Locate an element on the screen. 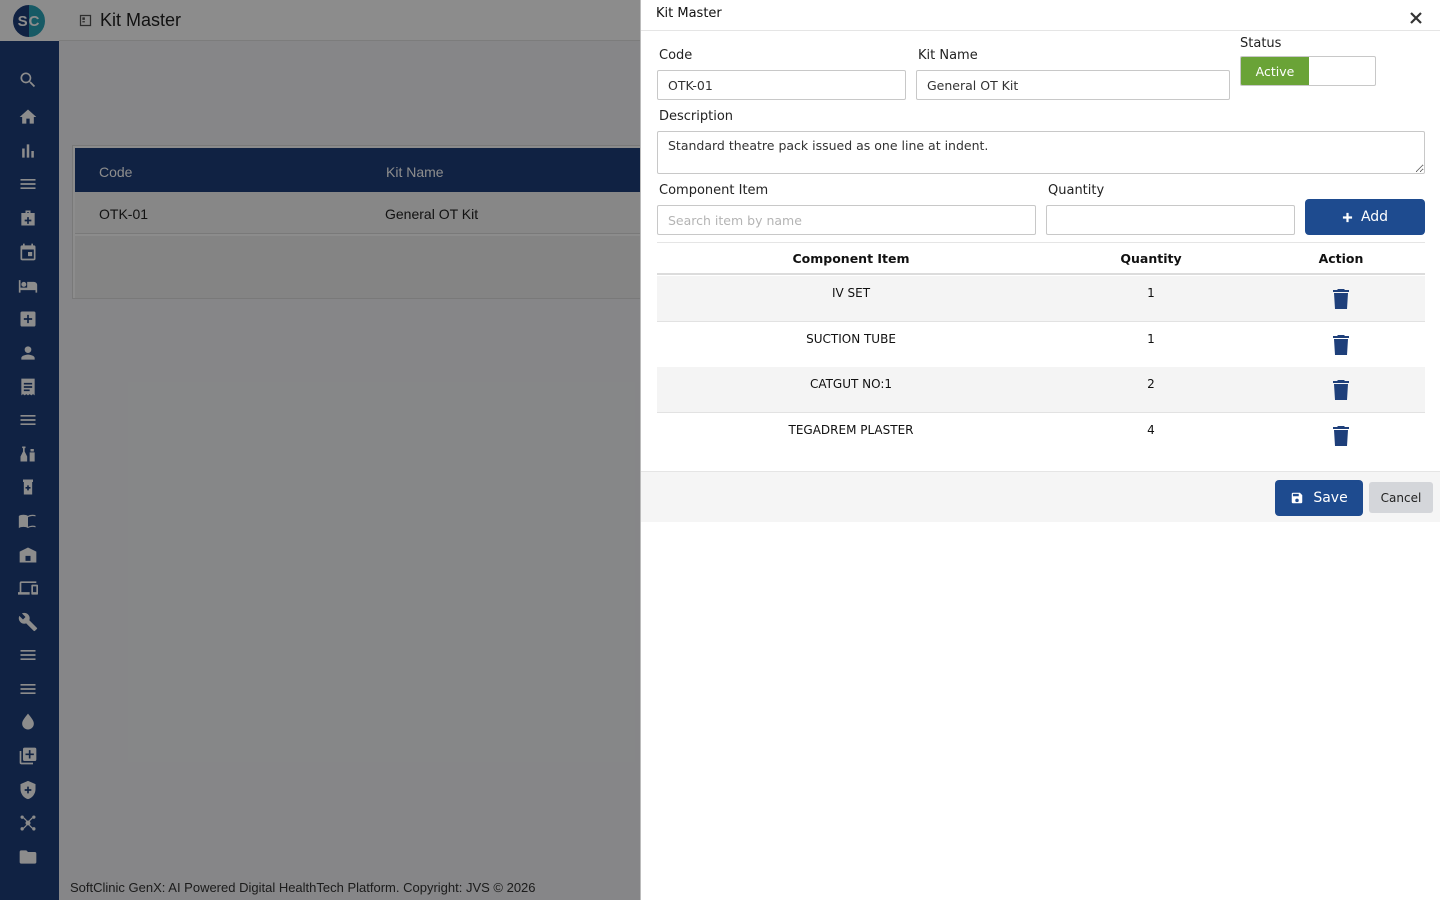 This screenshot has width=1440, height=900. table-row: SUCTION TUBE 1 is located at coordinates (1041, 345).